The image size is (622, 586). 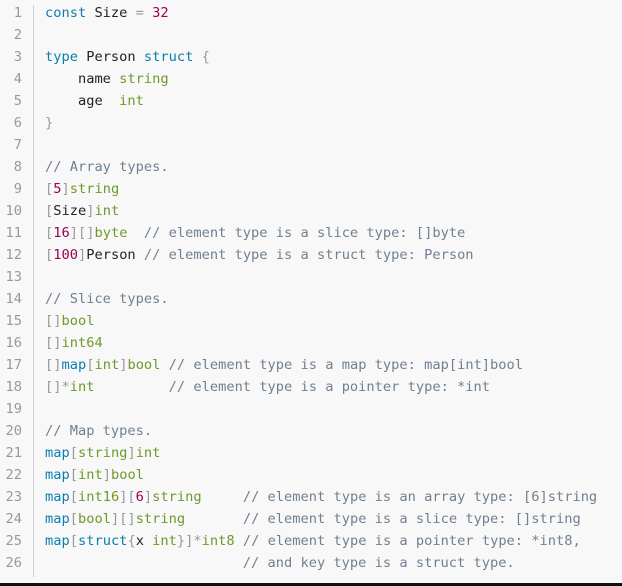 I want to click on comment-token: // Map types., so click(x=99, y=431).